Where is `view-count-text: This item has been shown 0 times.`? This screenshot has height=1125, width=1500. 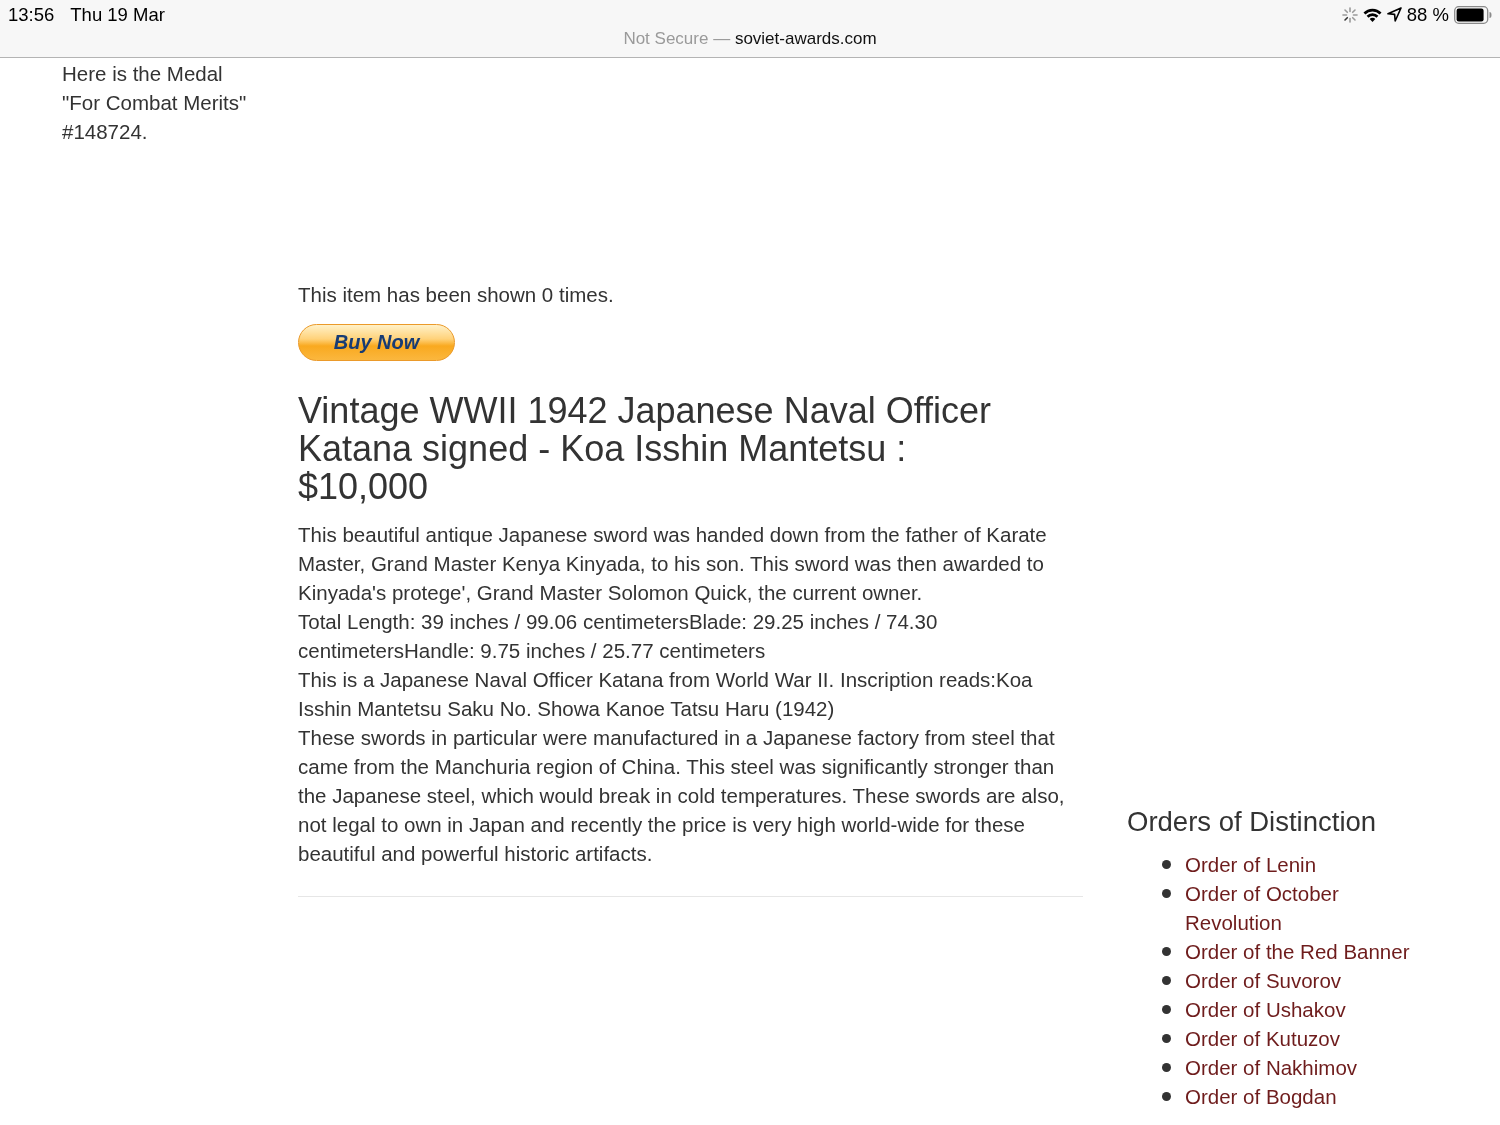
view-count-text: This item has been shown 0 times. is located at coordinates (456, 295).